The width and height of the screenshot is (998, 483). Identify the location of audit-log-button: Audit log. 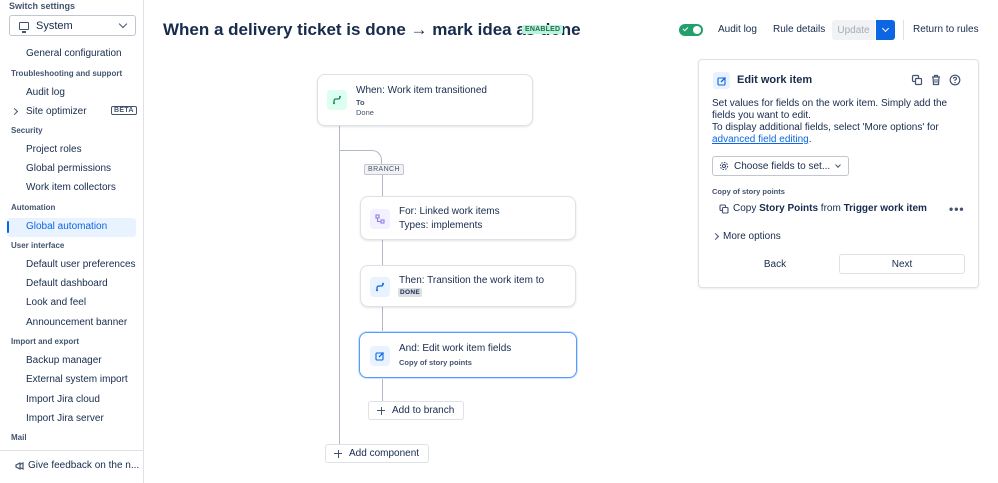
(737, 29).